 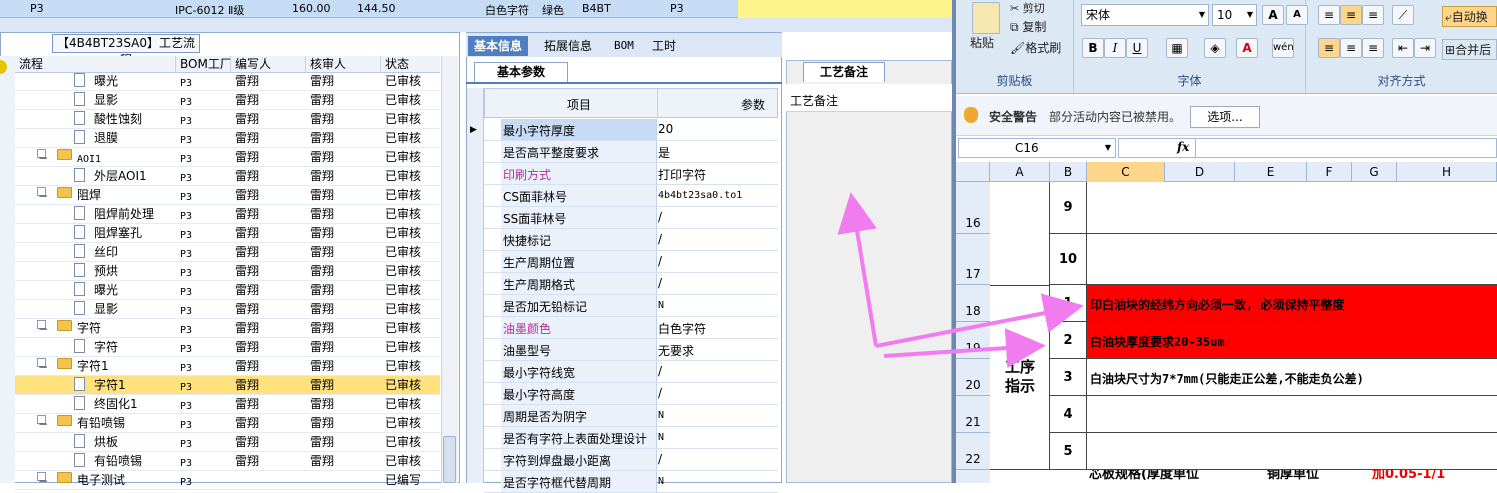 I want to click on align-left-icon: ≡, so click(x=1329, y=48).